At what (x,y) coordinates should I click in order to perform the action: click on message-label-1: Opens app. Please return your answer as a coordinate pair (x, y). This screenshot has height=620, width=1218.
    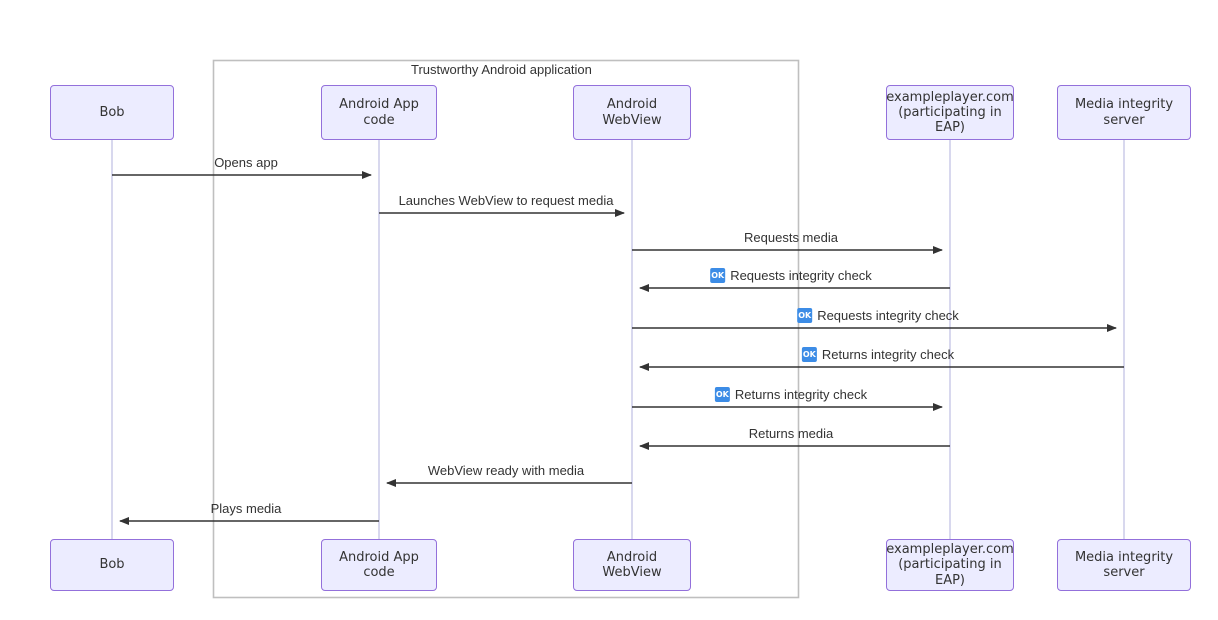
    Looking at the image, I should click on (246, 162).